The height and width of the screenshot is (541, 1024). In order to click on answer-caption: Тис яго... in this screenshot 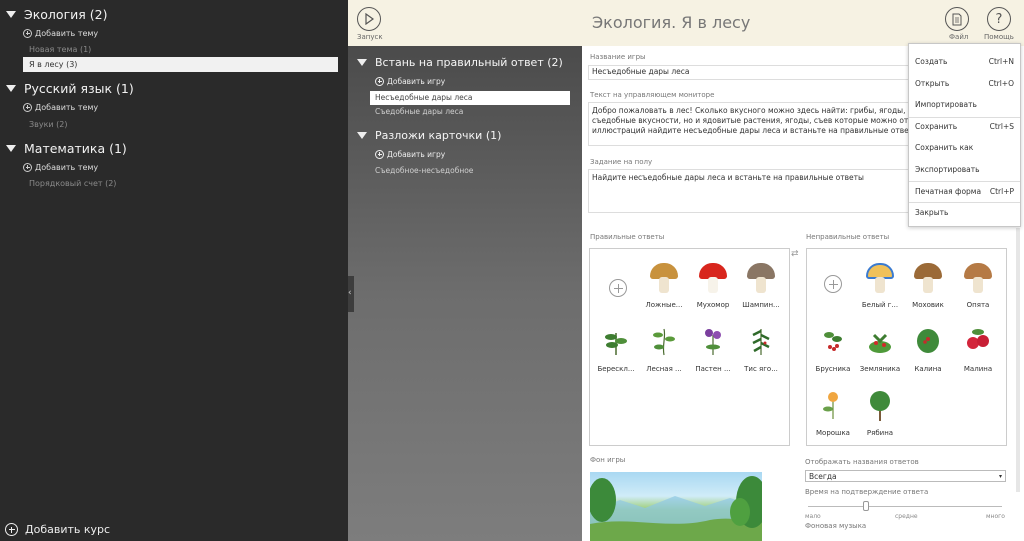, I will do `click(761, 369)`.